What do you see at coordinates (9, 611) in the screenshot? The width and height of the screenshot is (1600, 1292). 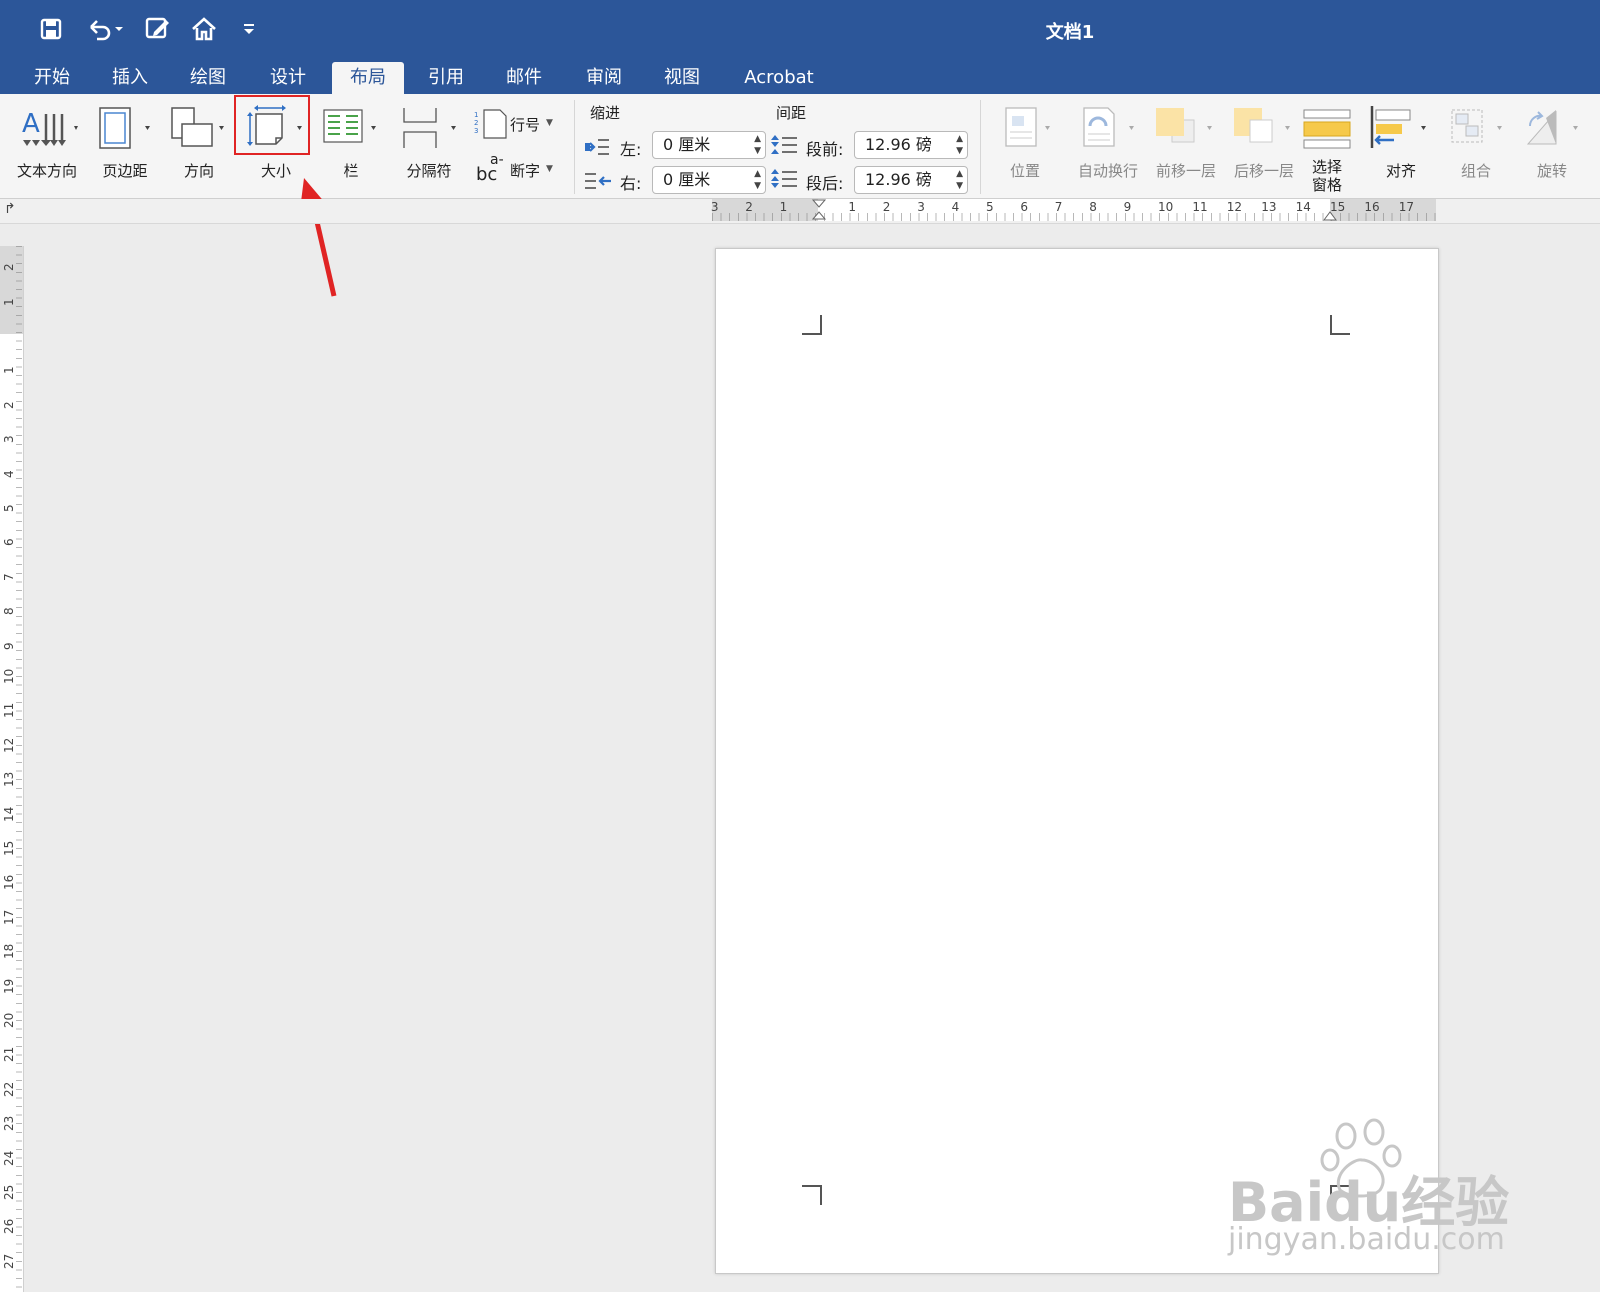 I see `v-ruler-number: 8` at bounding box center [9, 611].